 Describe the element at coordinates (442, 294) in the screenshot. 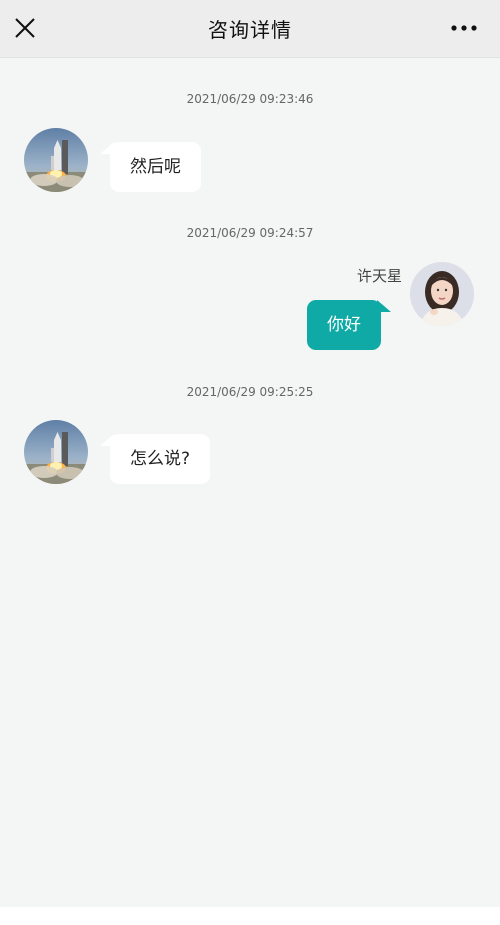

I see `woman-portrait-avatar` at that location.